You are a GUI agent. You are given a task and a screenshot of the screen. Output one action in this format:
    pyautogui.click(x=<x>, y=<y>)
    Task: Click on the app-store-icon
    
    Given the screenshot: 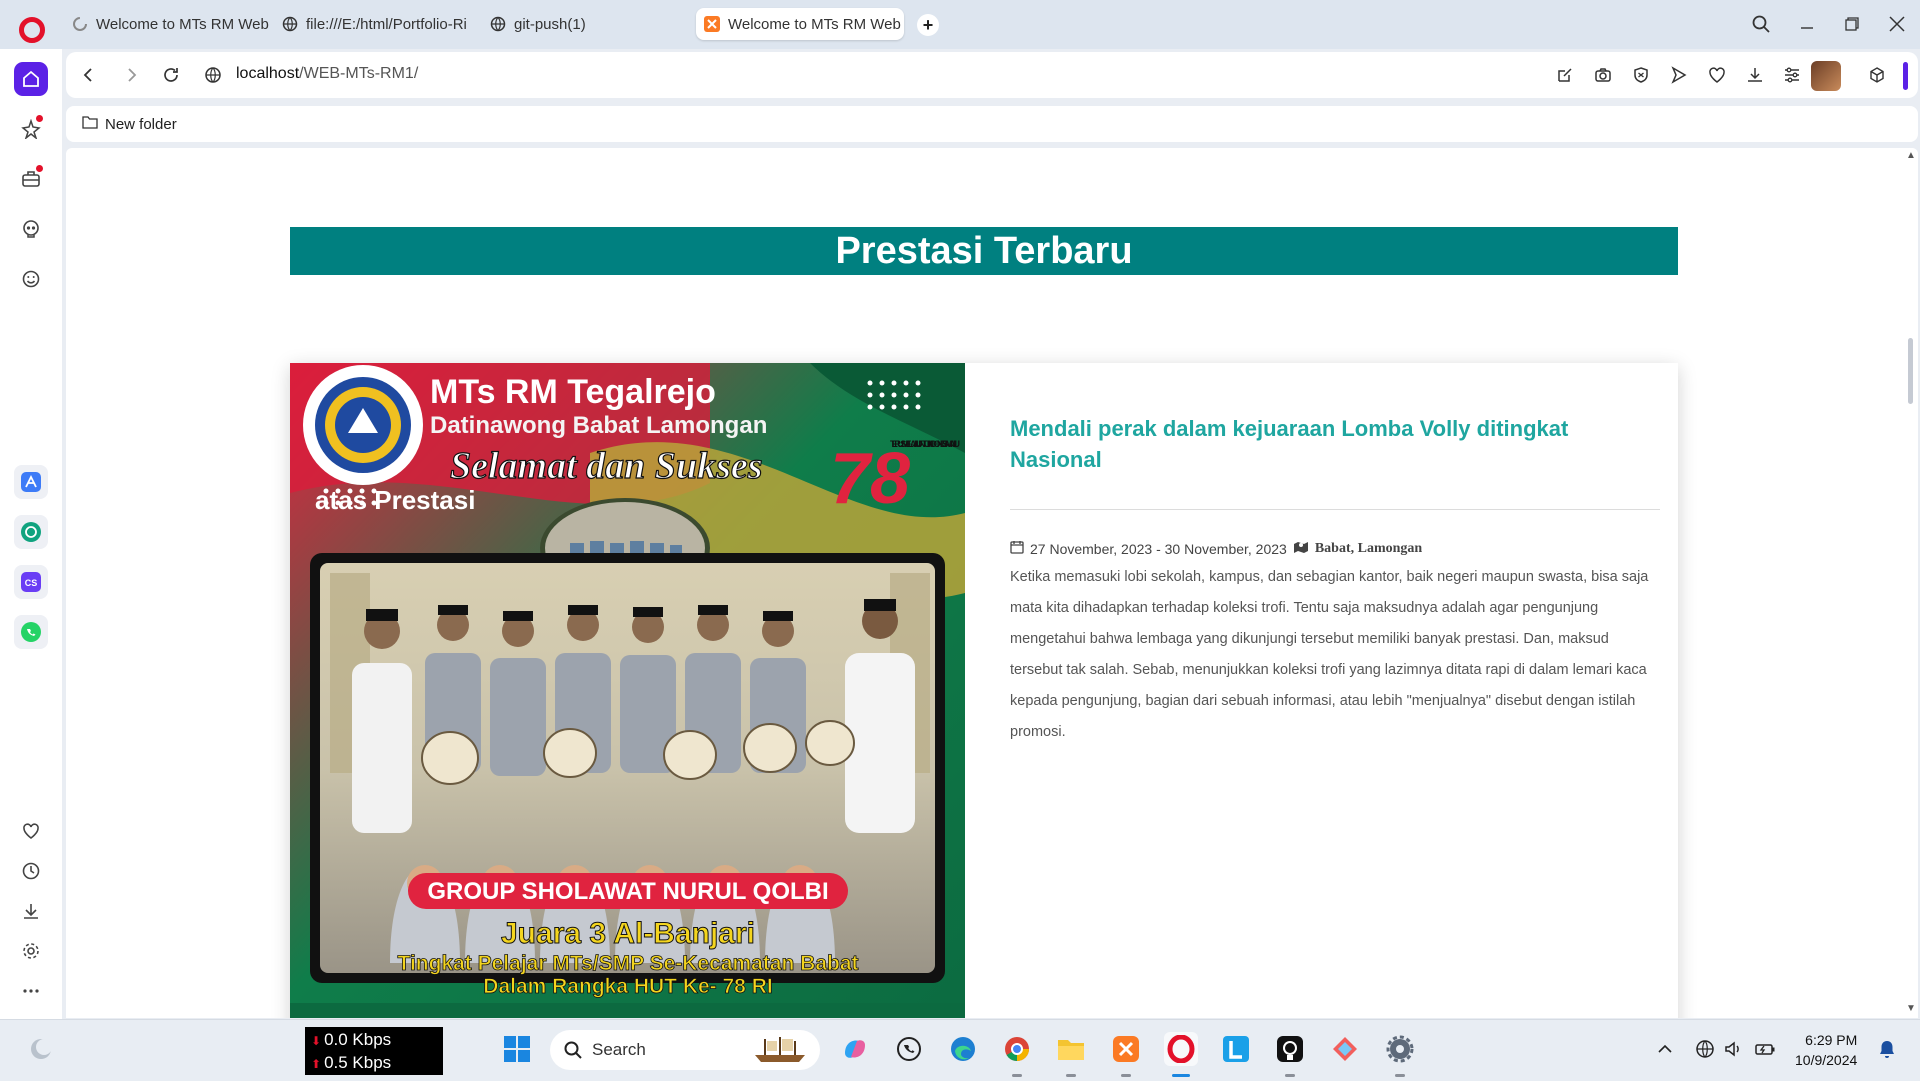 What is the action you would take?
    pyautogui.click(x=31, y=482)
    